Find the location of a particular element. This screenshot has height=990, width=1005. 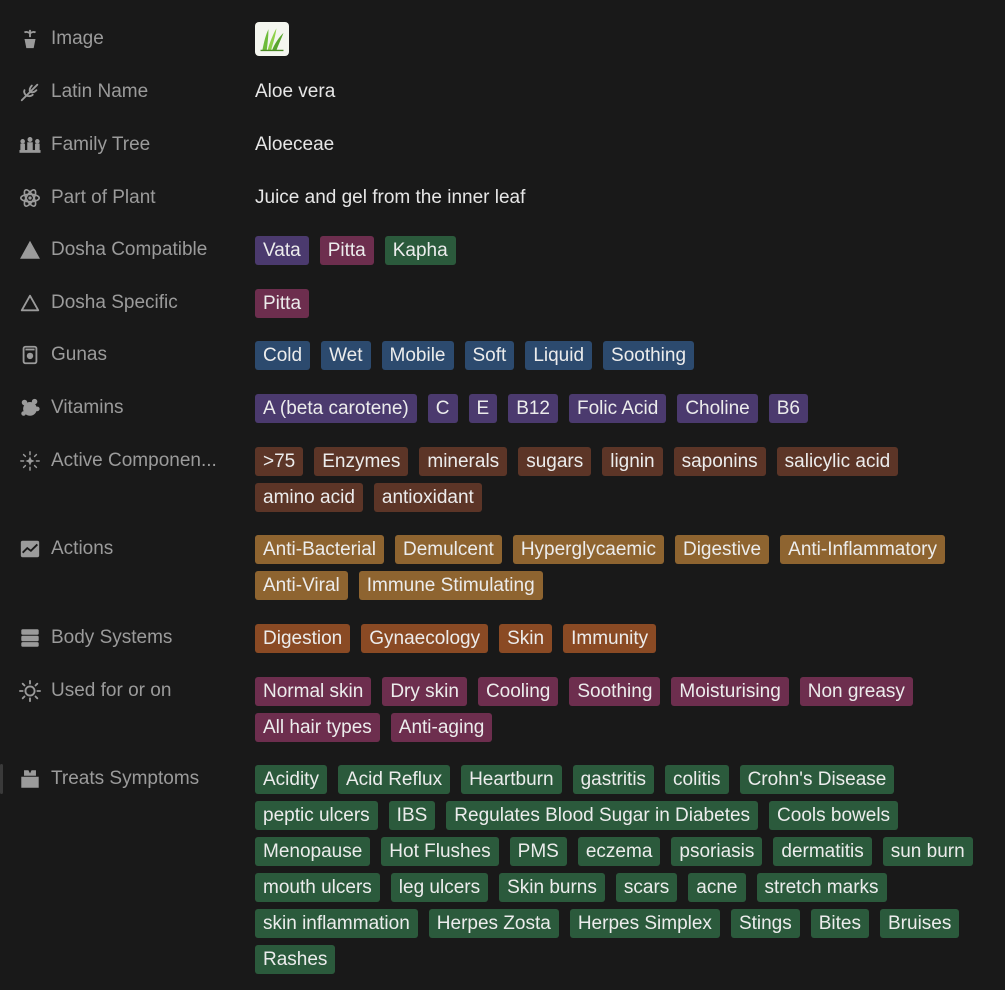

latin-name-value: Aloe vera is located at coordinates (625, 92).